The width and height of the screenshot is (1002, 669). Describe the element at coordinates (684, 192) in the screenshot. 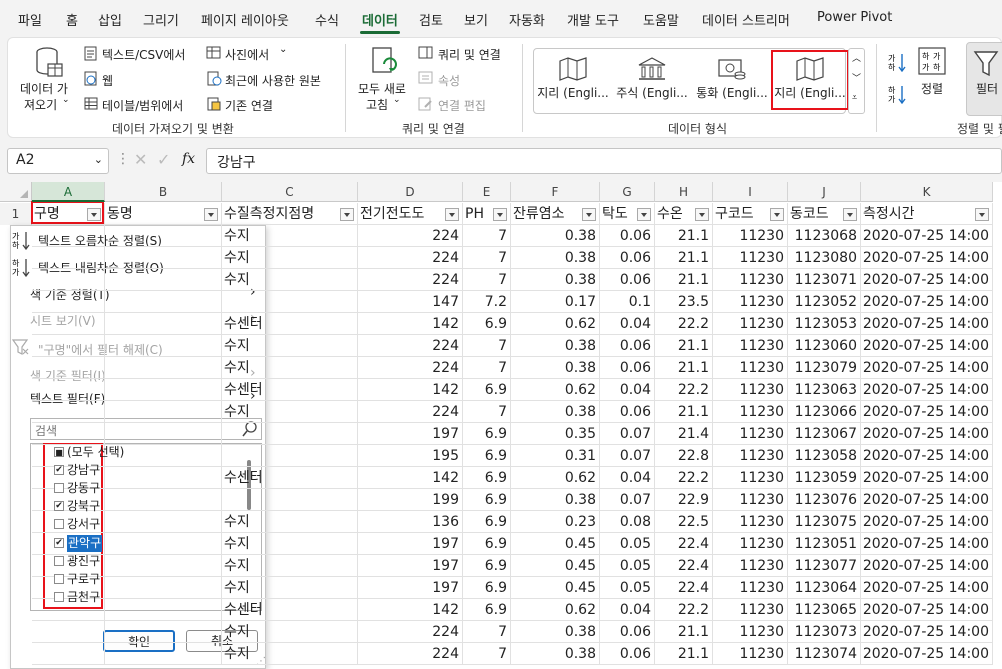

I see `column-header-h: H` at that location.